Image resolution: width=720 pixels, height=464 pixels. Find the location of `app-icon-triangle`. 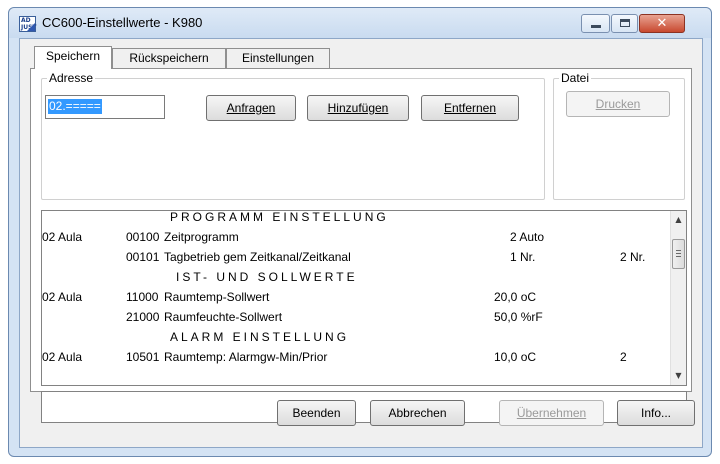

app-icon-triangle is located at coordinates (31, 27).